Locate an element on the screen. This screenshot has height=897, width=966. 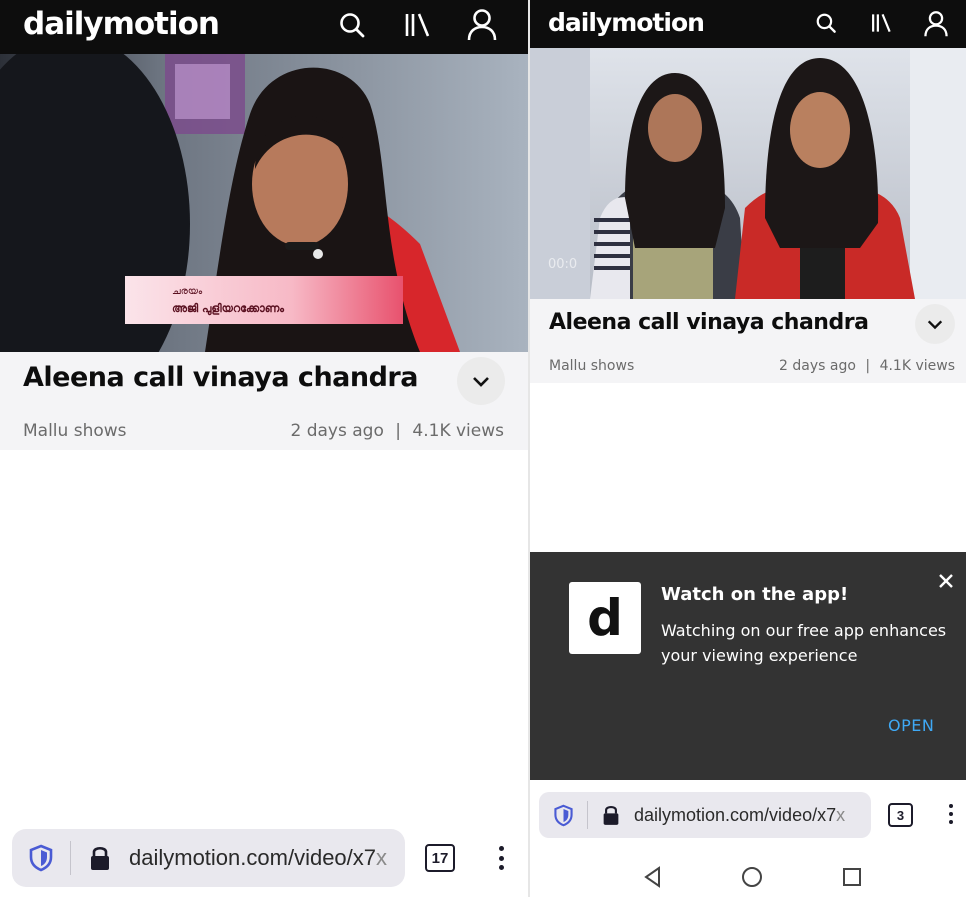
video-frame: 00:0 is located at coordinates (748, 173).